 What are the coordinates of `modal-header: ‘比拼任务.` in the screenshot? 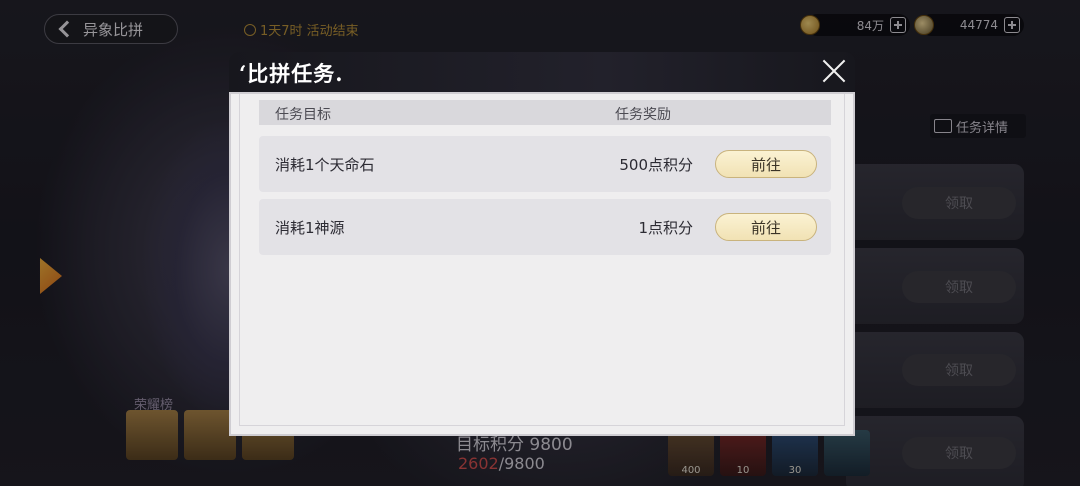 It's located at (542, 72).